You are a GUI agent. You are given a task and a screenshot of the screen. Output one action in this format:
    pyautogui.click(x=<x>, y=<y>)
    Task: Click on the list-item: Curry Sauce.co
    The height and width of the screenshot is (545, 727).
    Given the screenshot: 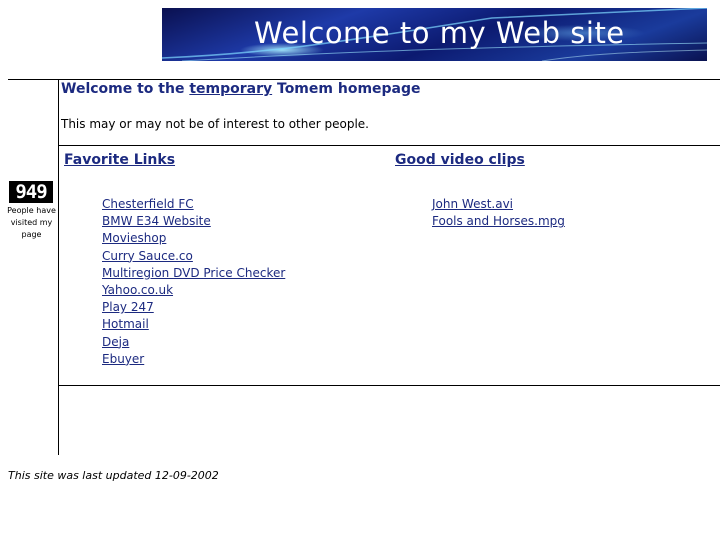 What is the action you would take?
    pyautogui.click(x=193, y=256)
    